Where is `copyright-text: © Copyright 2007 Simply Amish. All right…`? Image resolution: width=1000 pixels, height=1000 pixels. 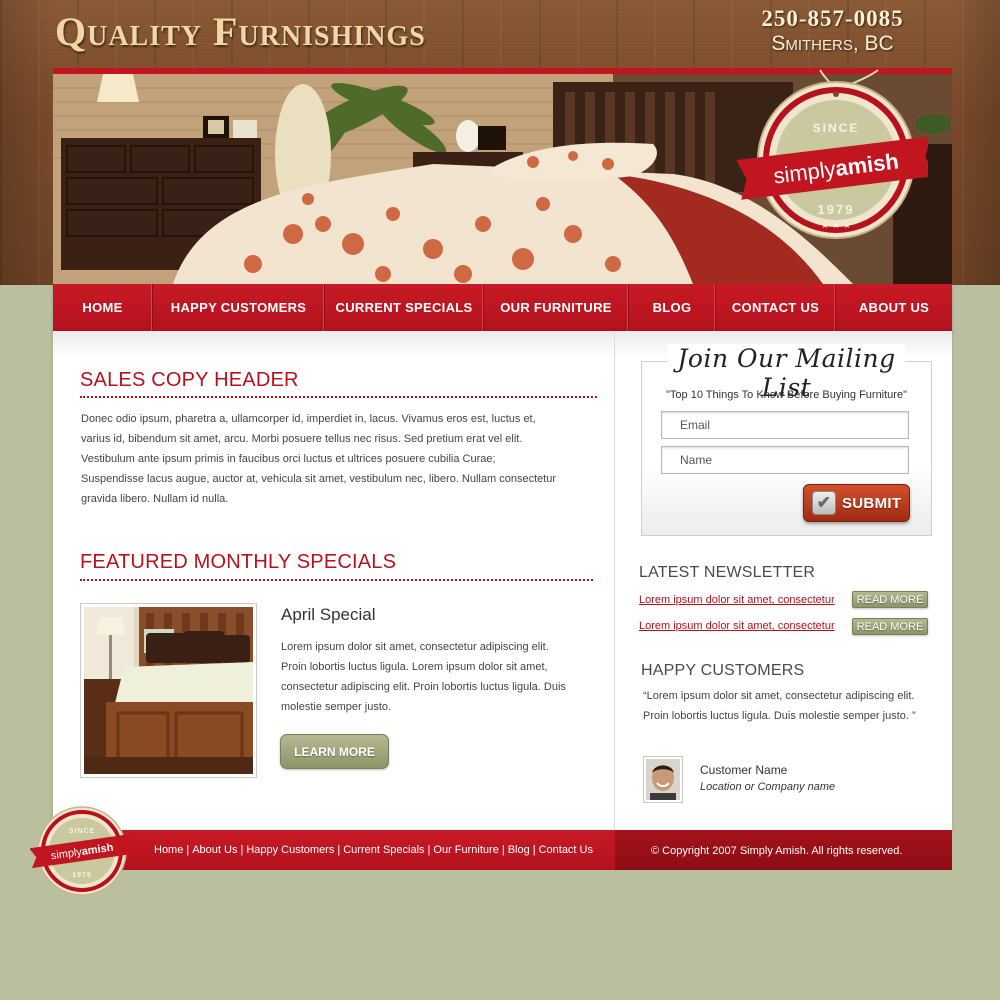
copyright-text: © Copyright 2007 Simply Amish. All right… is located at coordinates (777, 851).